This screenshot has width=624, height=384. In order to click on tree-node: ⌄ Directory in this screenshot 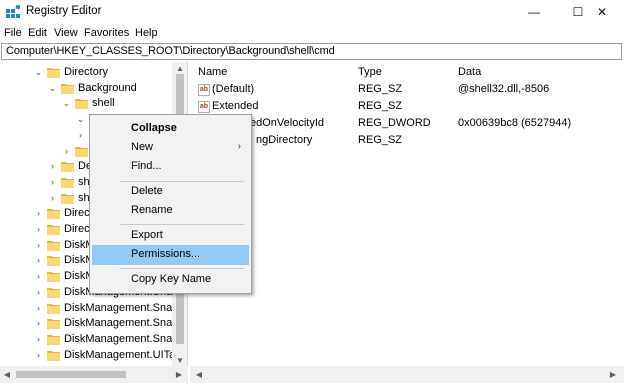, I will do `click(86, 72)`.